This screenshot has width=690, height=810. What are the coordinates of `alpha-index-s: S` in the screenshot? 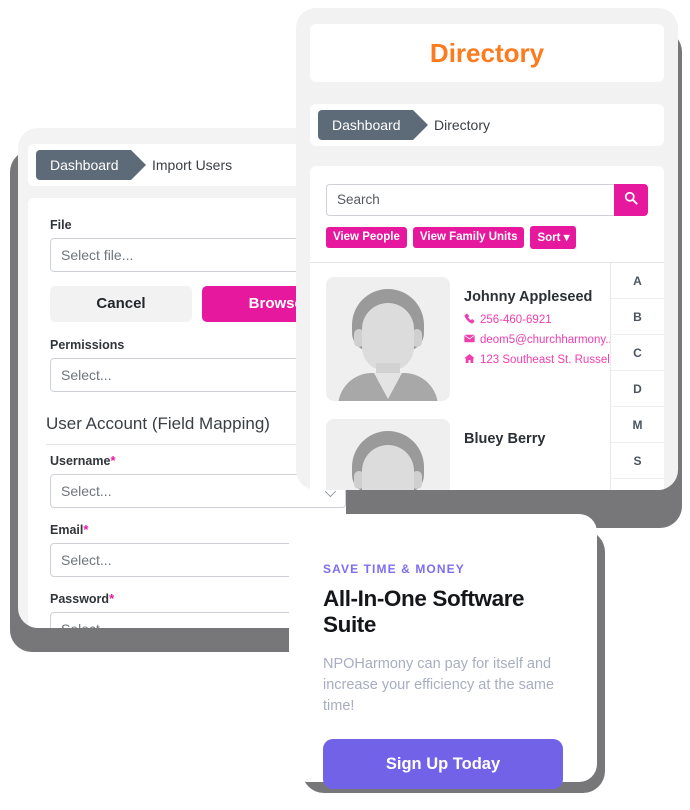 It's located at (637, 461).